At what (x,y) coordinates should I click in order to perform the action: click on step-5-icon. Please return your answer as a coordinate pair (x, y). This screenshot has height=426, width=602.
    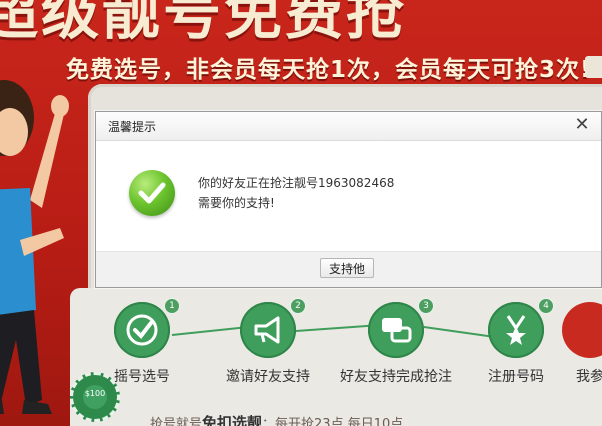
    Looking at the image, I should click on (582, 330).